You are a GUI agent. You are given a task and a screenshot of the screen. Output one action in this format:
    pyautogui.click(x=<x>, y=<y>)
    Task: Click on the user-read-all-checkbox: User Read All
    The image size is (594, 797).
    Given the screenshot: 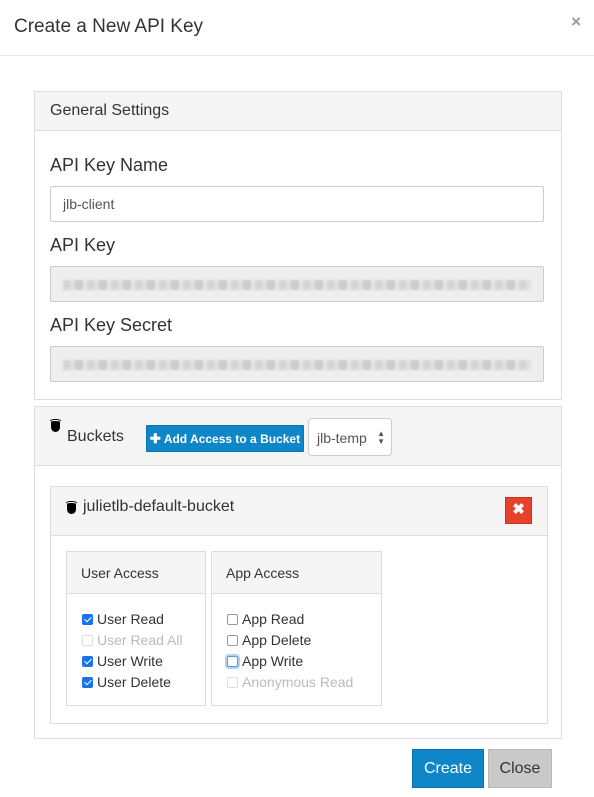 What is the action you would take?
    pyautogui.click(x=132, y=640)
    